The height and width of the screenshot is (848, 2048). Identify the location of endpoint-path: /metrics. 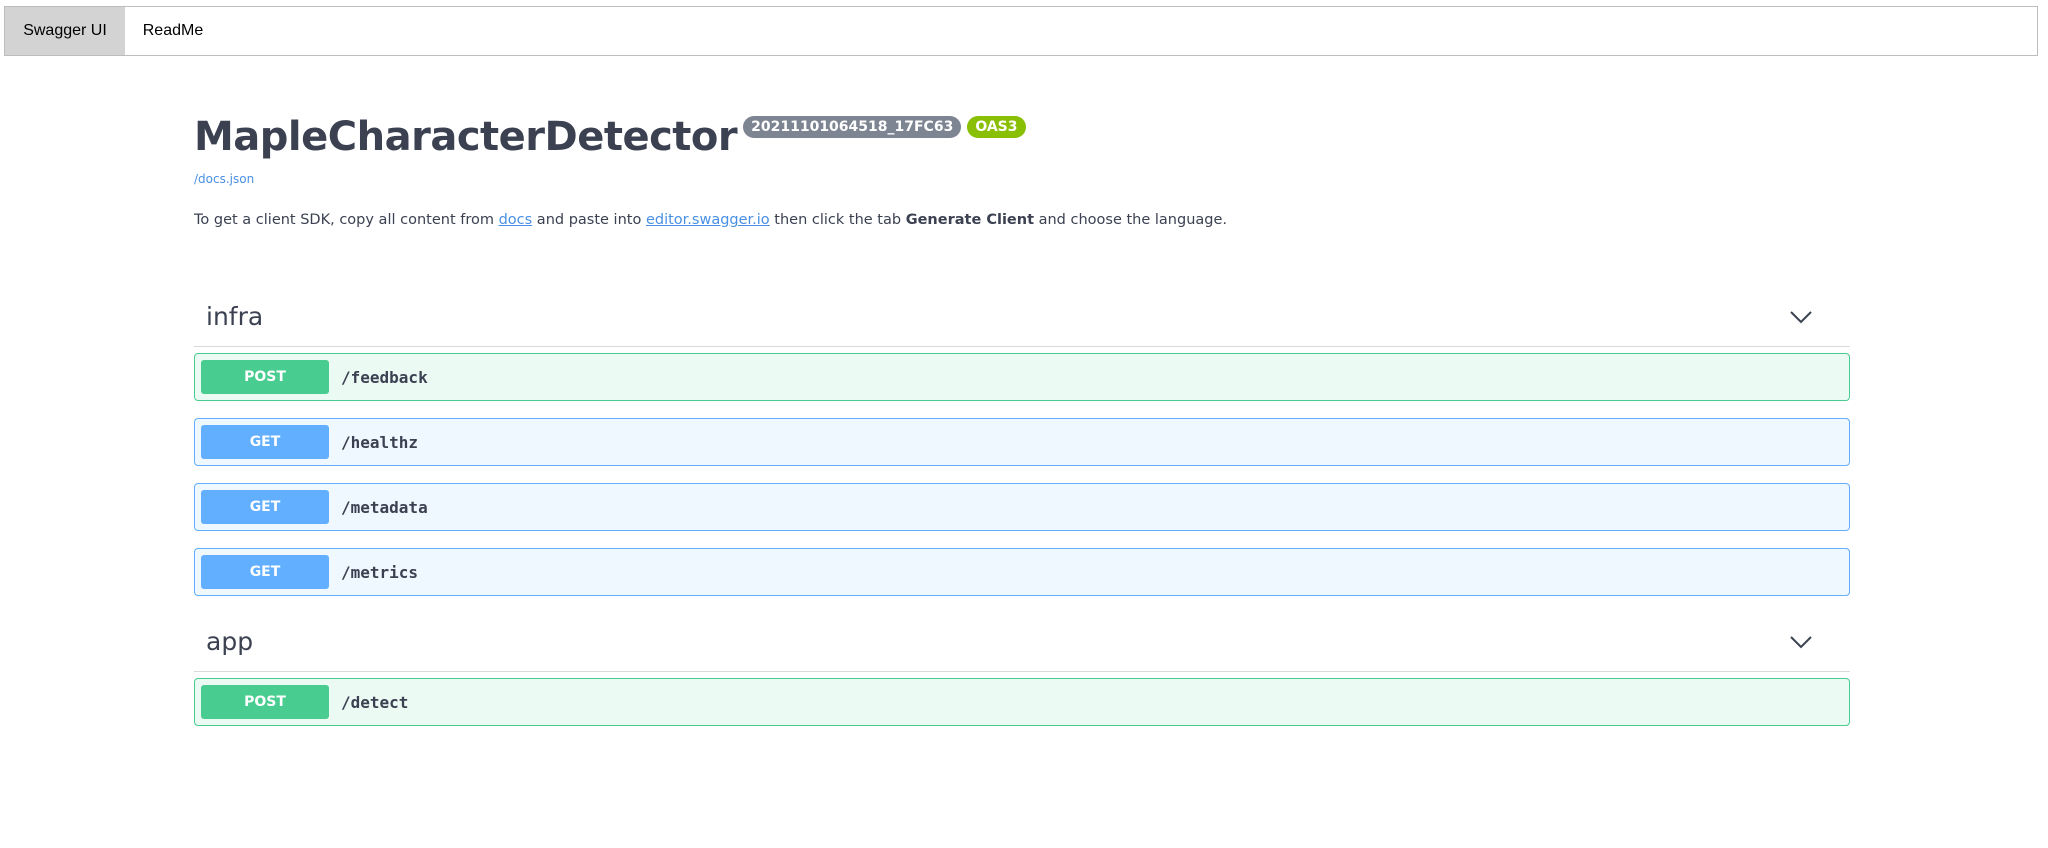
(380, 572).